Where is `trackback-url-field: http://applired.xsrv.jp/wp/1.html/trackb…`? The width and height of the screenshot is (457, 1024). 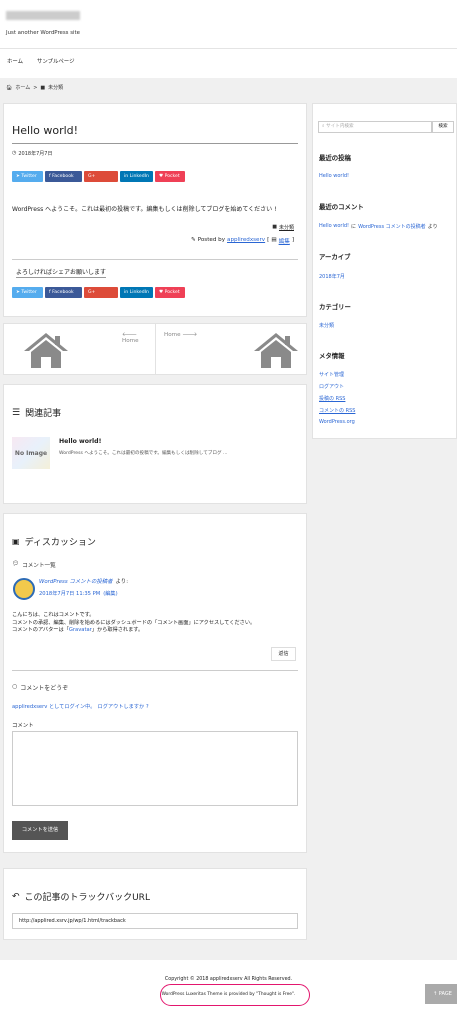 trackback-url-field: http://applired.xsrv.jp/wp/1.html/trackb… is located at coordinates (155, 921).